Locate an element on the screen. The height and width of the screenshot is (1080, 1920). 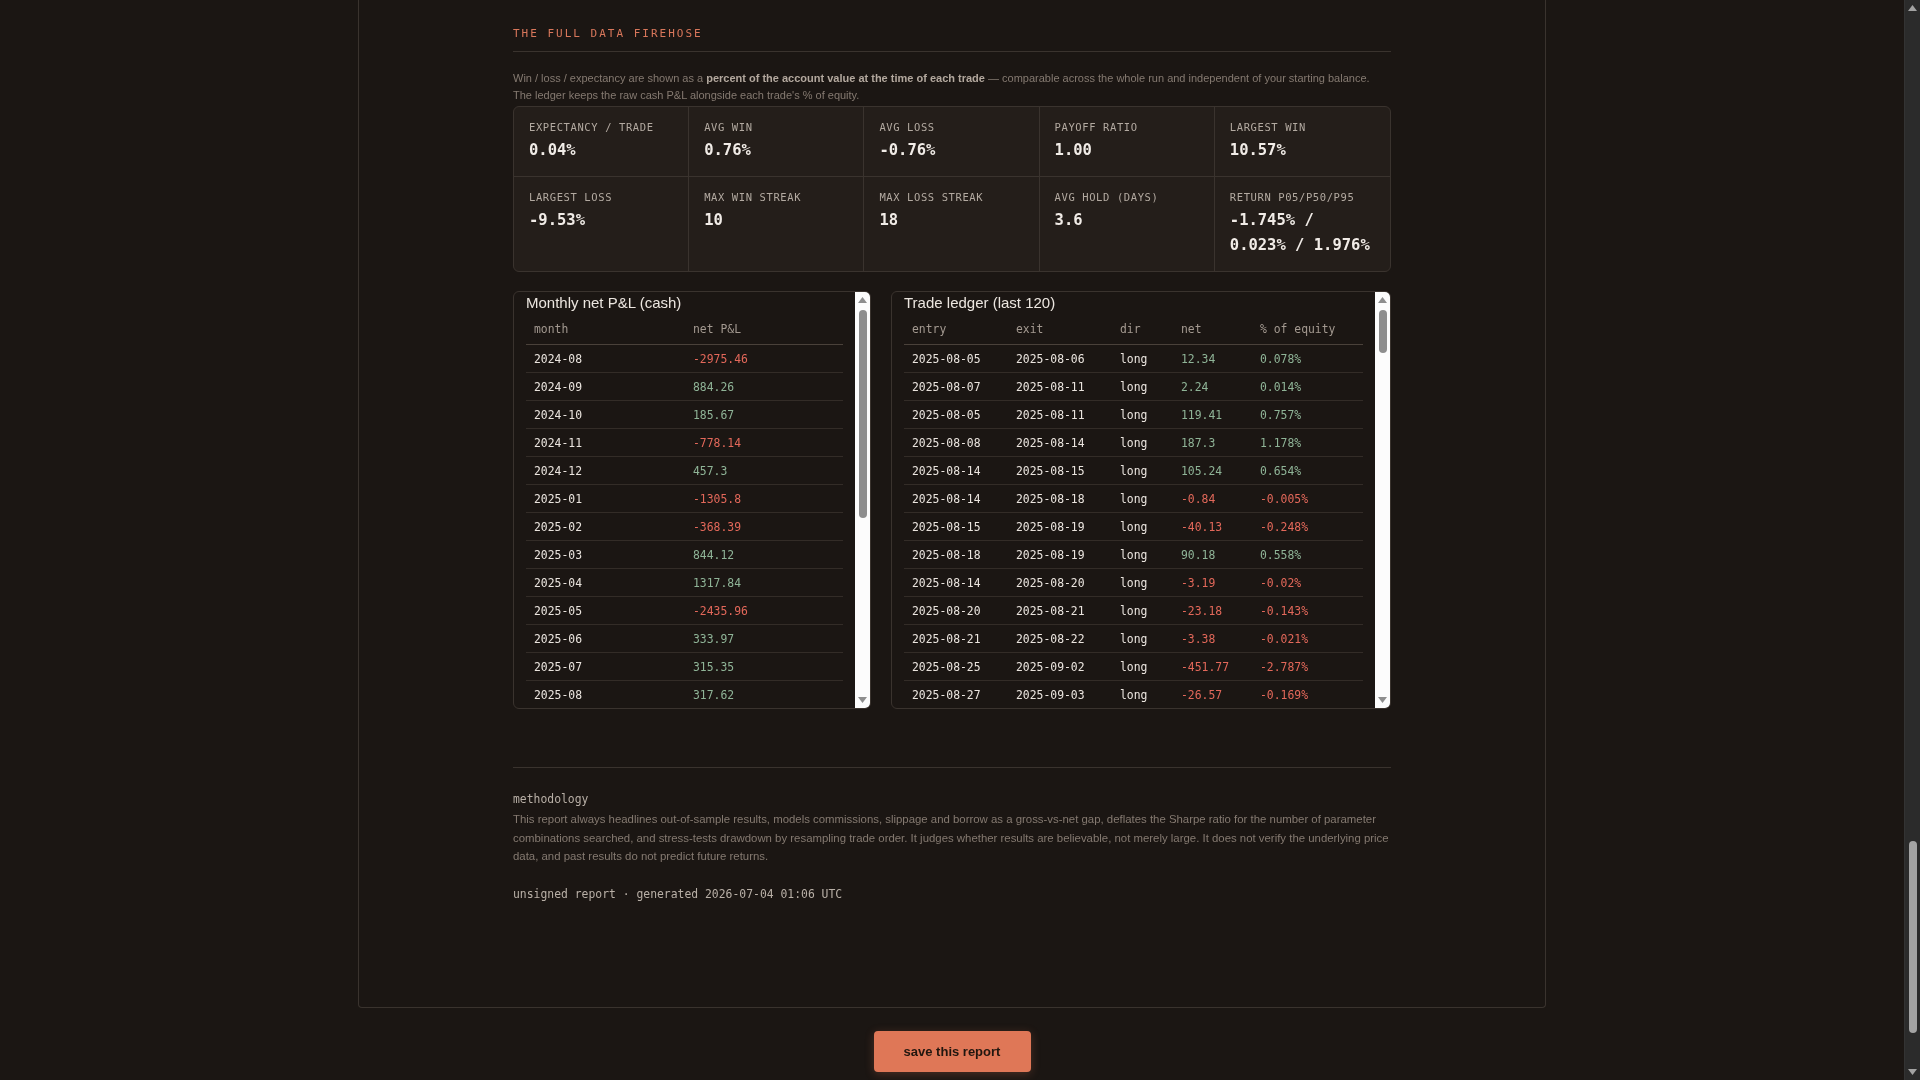
stat-label: AVG HOLD (DAYS) is located at coordinates (1107, 197).